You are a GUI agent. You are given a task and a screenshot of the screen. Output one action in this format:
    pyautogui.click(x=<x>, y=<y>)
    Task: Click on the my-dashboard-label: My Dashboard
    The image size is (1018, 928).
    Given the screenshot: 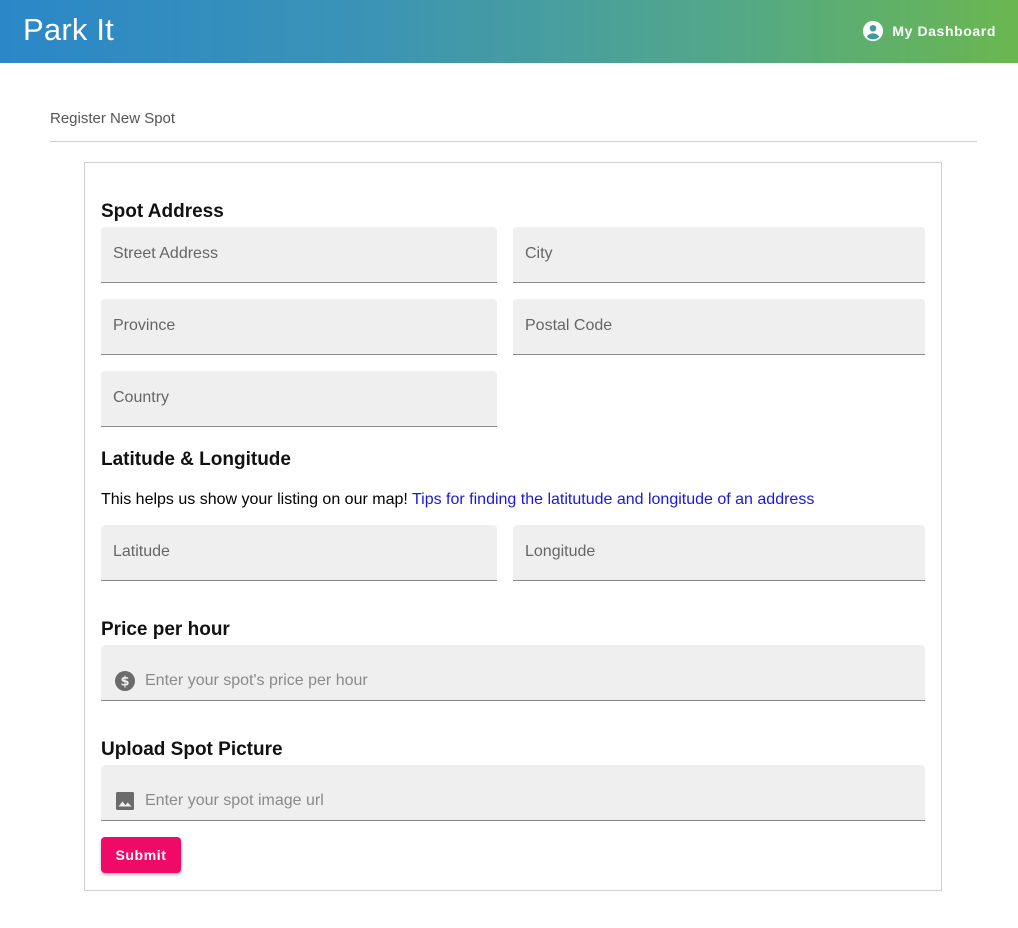 What is the action you would take?
    pyautogui.click(x=944, y=31)
    